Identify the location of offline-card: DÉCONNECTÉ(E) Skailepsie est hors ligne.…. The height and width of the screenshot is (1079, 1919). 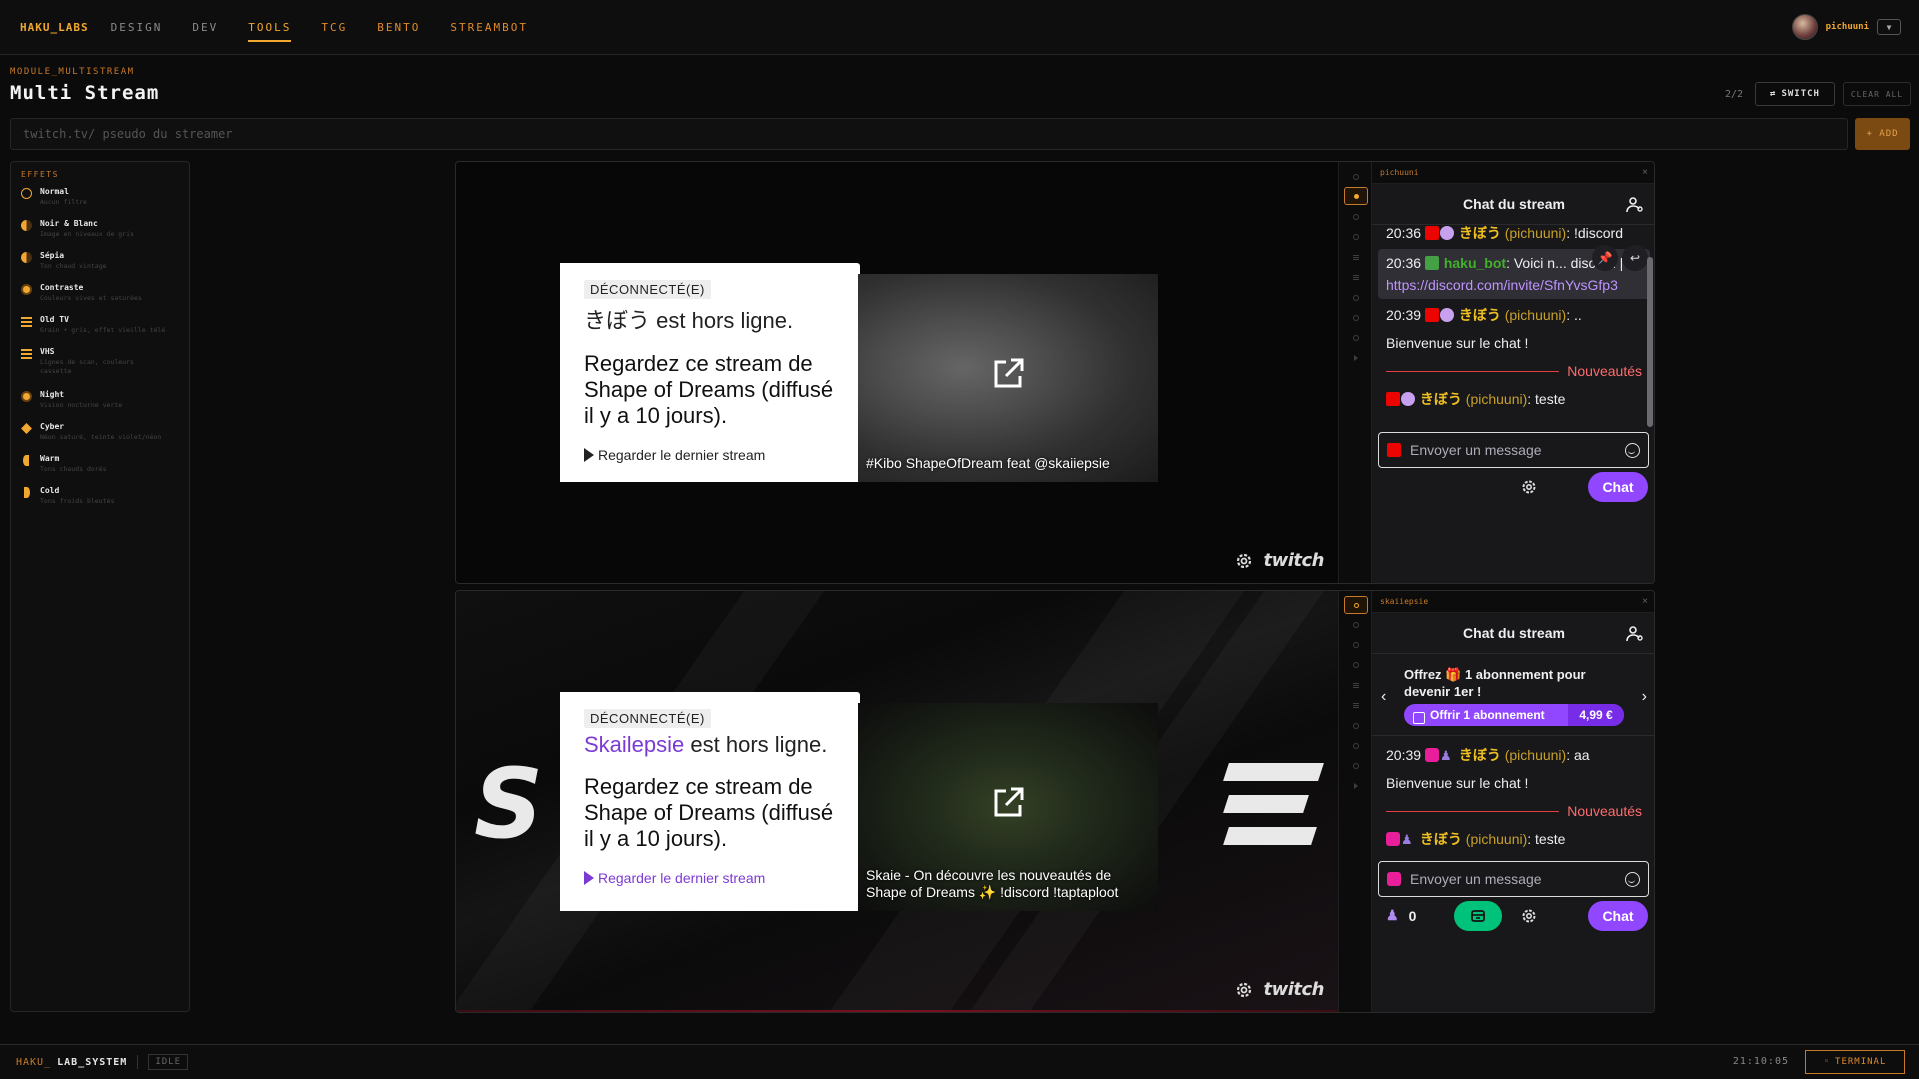
(710, 801).